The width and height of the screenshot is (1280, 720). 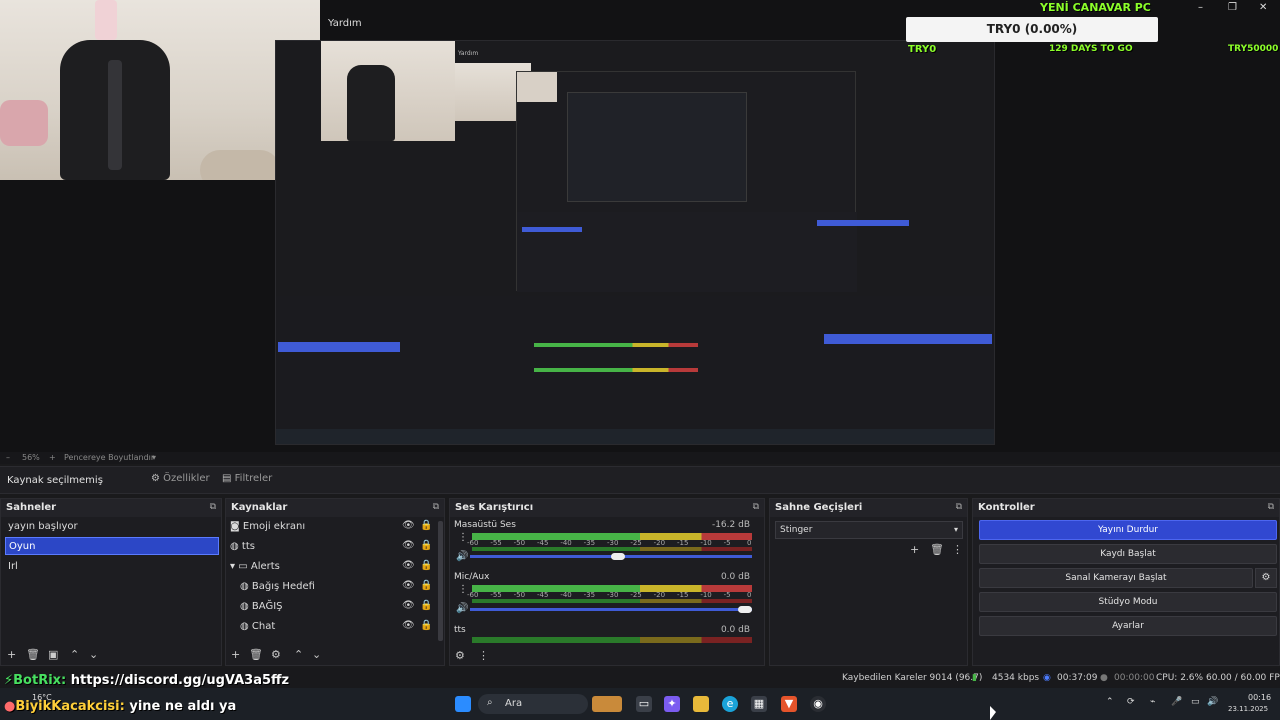 What do you see at coordinates (52, 457) in the screenshot?
I see `zoom-in-button: +` at bounding box center [52, 457].